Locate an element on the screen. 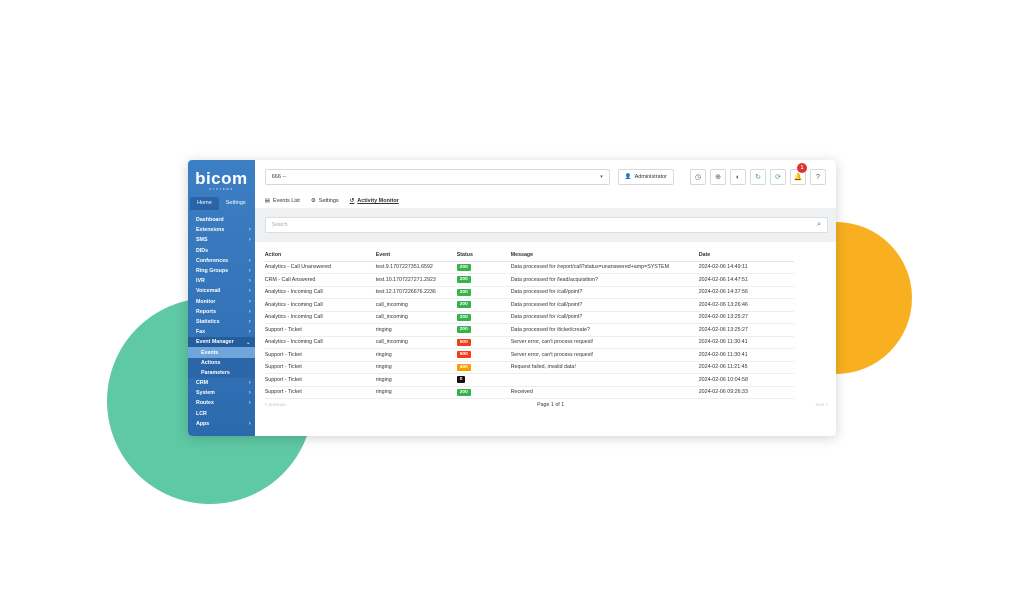 The height and width of the screenshot is (596, 1024). cell-status: 500 is located at coordinates (483, 342).